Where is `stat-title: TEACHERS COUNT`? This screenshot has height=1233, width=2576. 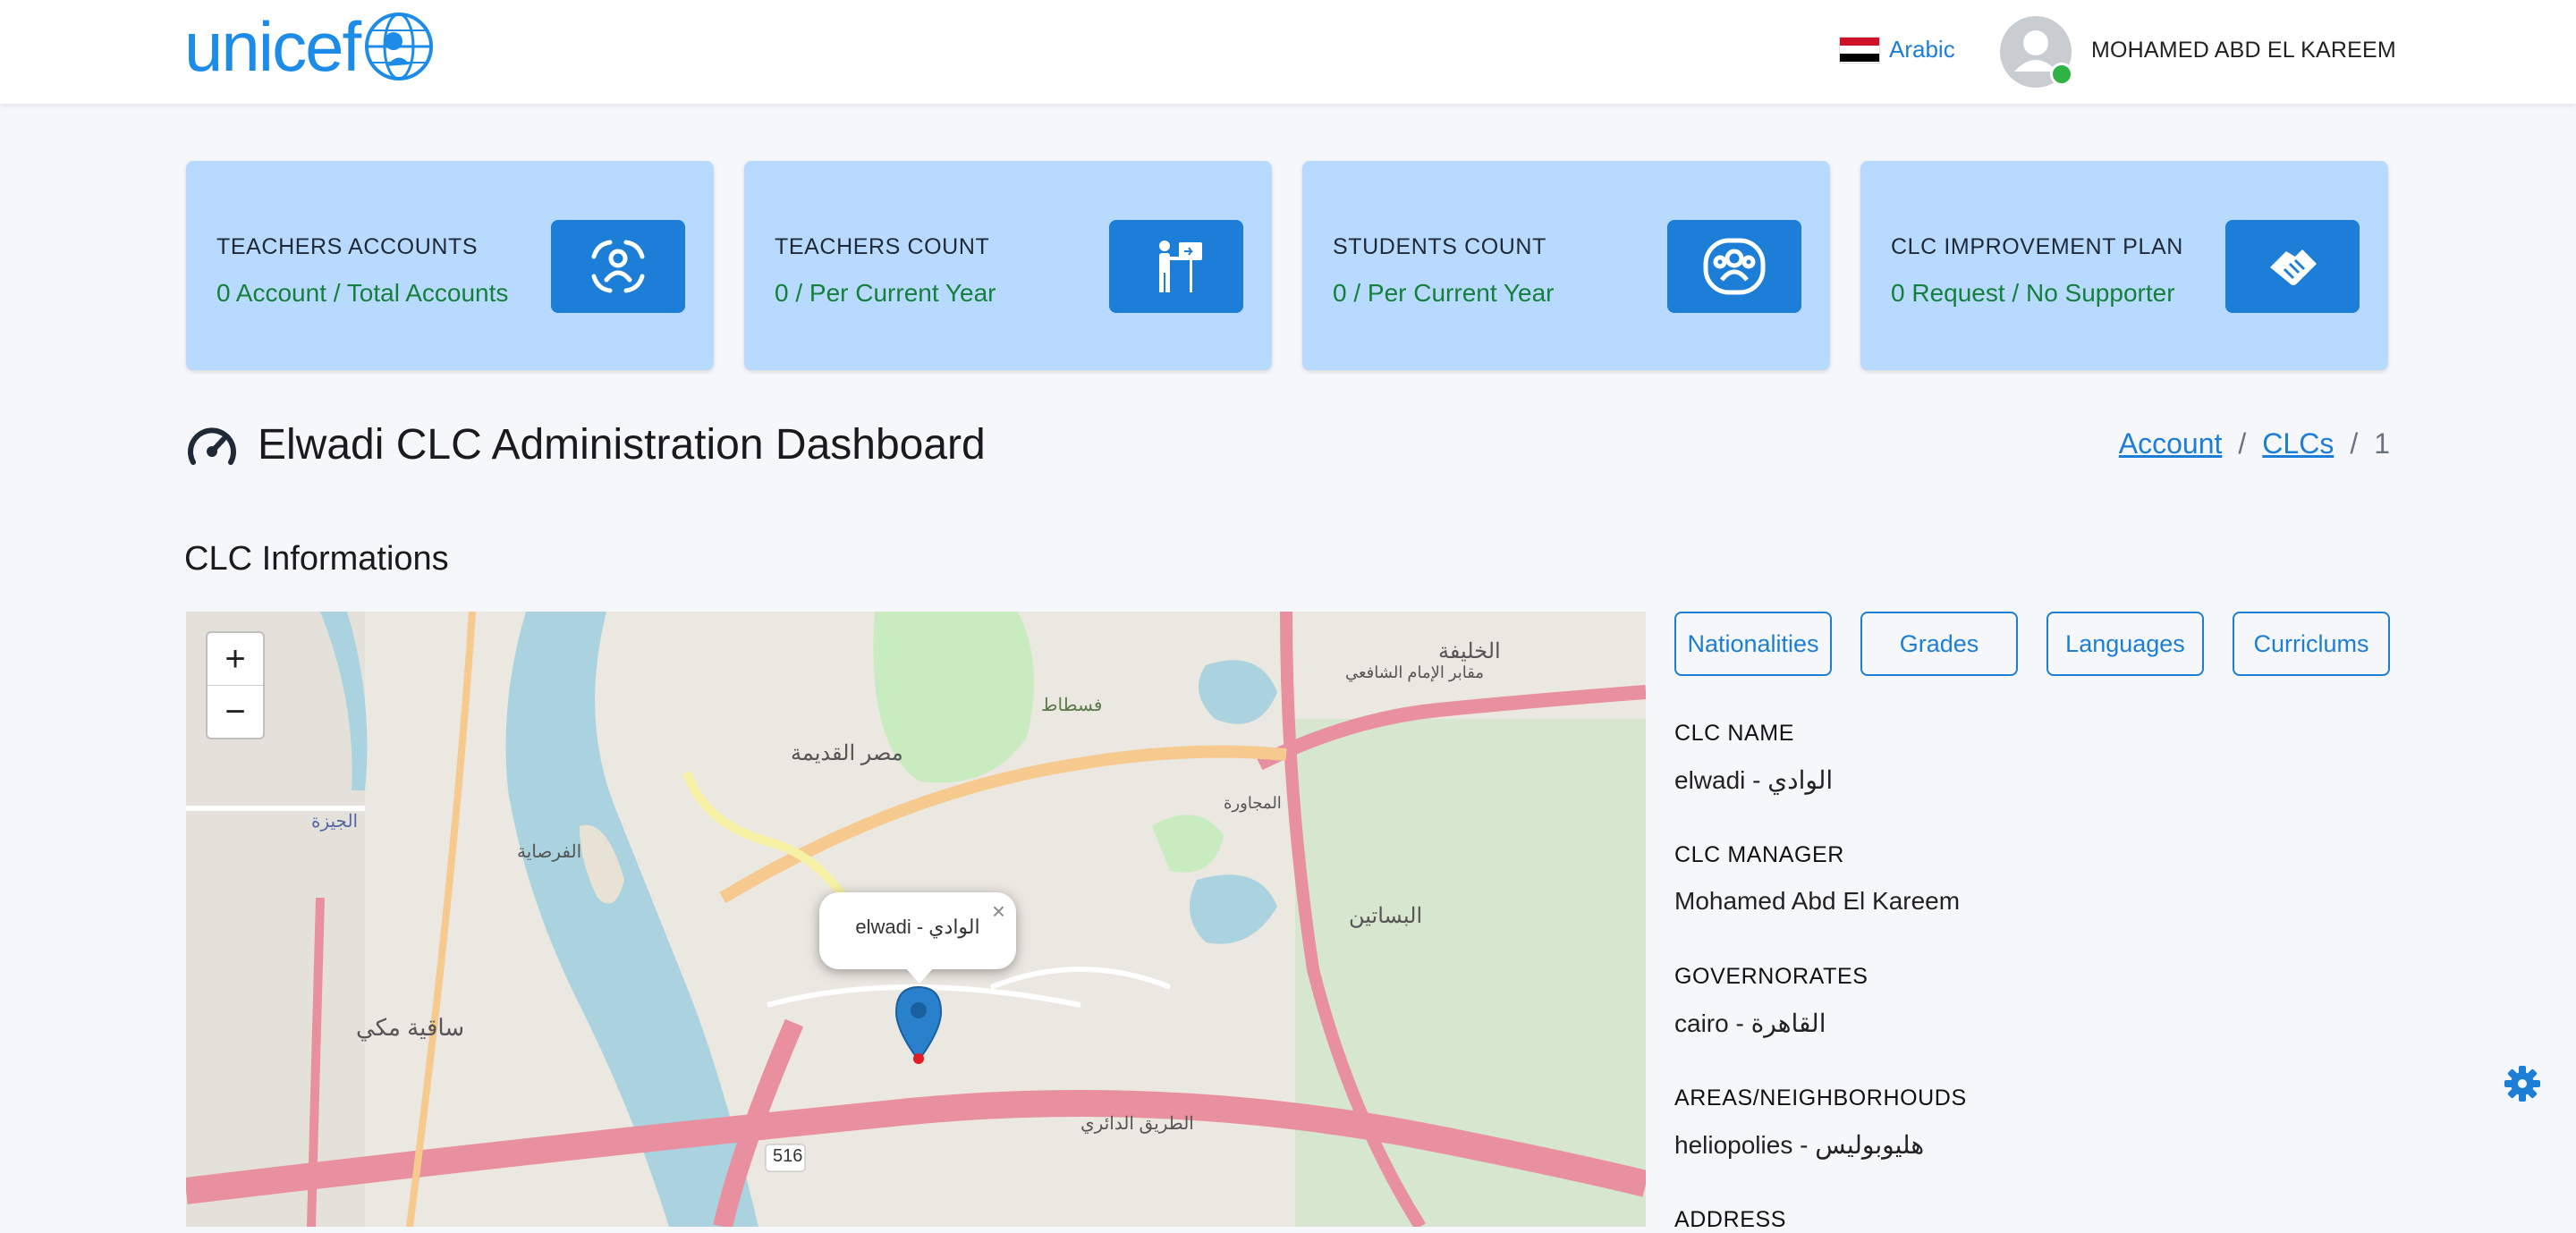
stat-title: TEACHERS COUNT is located at coordinates (882, 246).